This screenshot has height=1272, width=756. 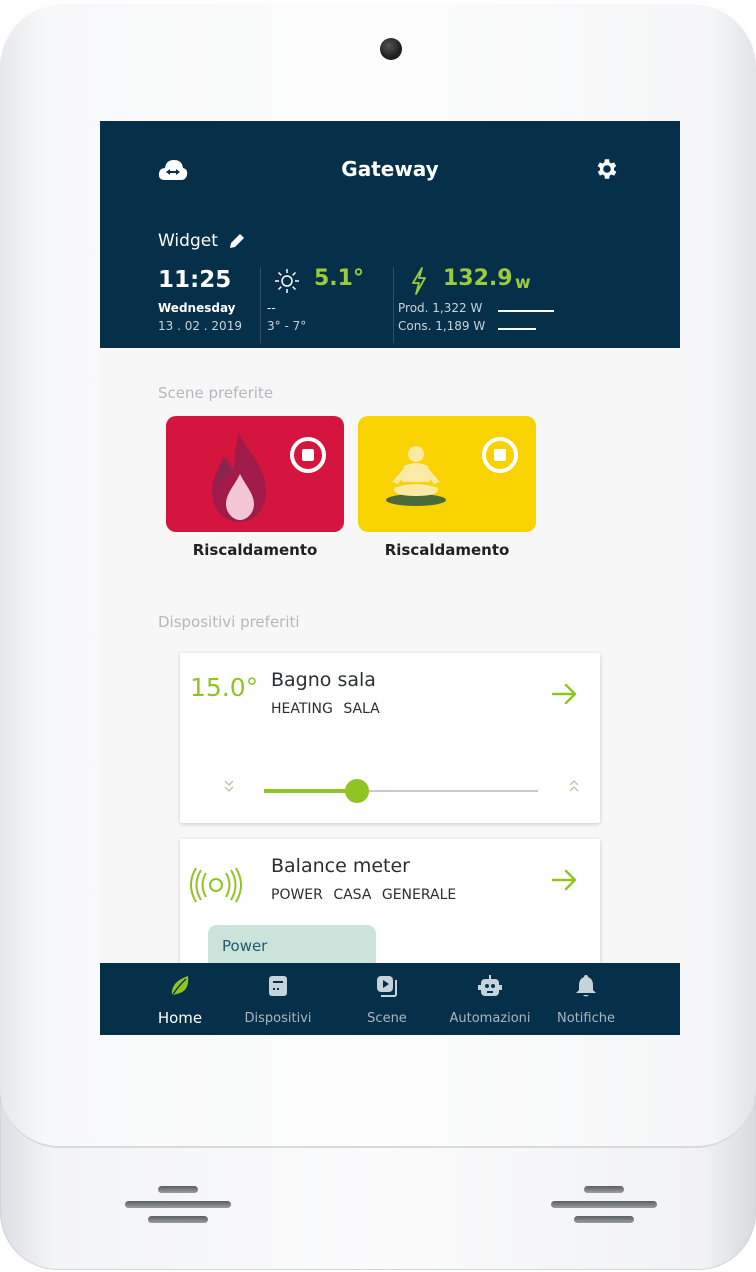 What do you see at coordinates (391, 49) in the screenshot?
I see `camera-lens` at bounding box center [391, 49].